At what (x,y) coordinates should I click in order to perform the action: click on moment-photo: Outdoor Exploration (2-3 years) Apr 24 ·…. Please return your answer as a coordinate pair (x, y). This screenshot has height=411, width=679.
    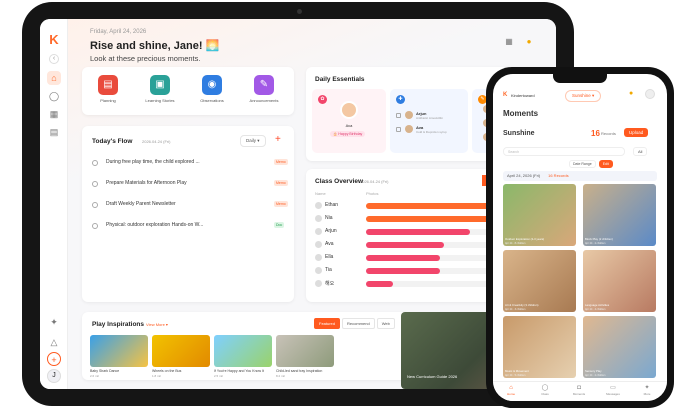
    Looking at the image, I should click on (539, 215).